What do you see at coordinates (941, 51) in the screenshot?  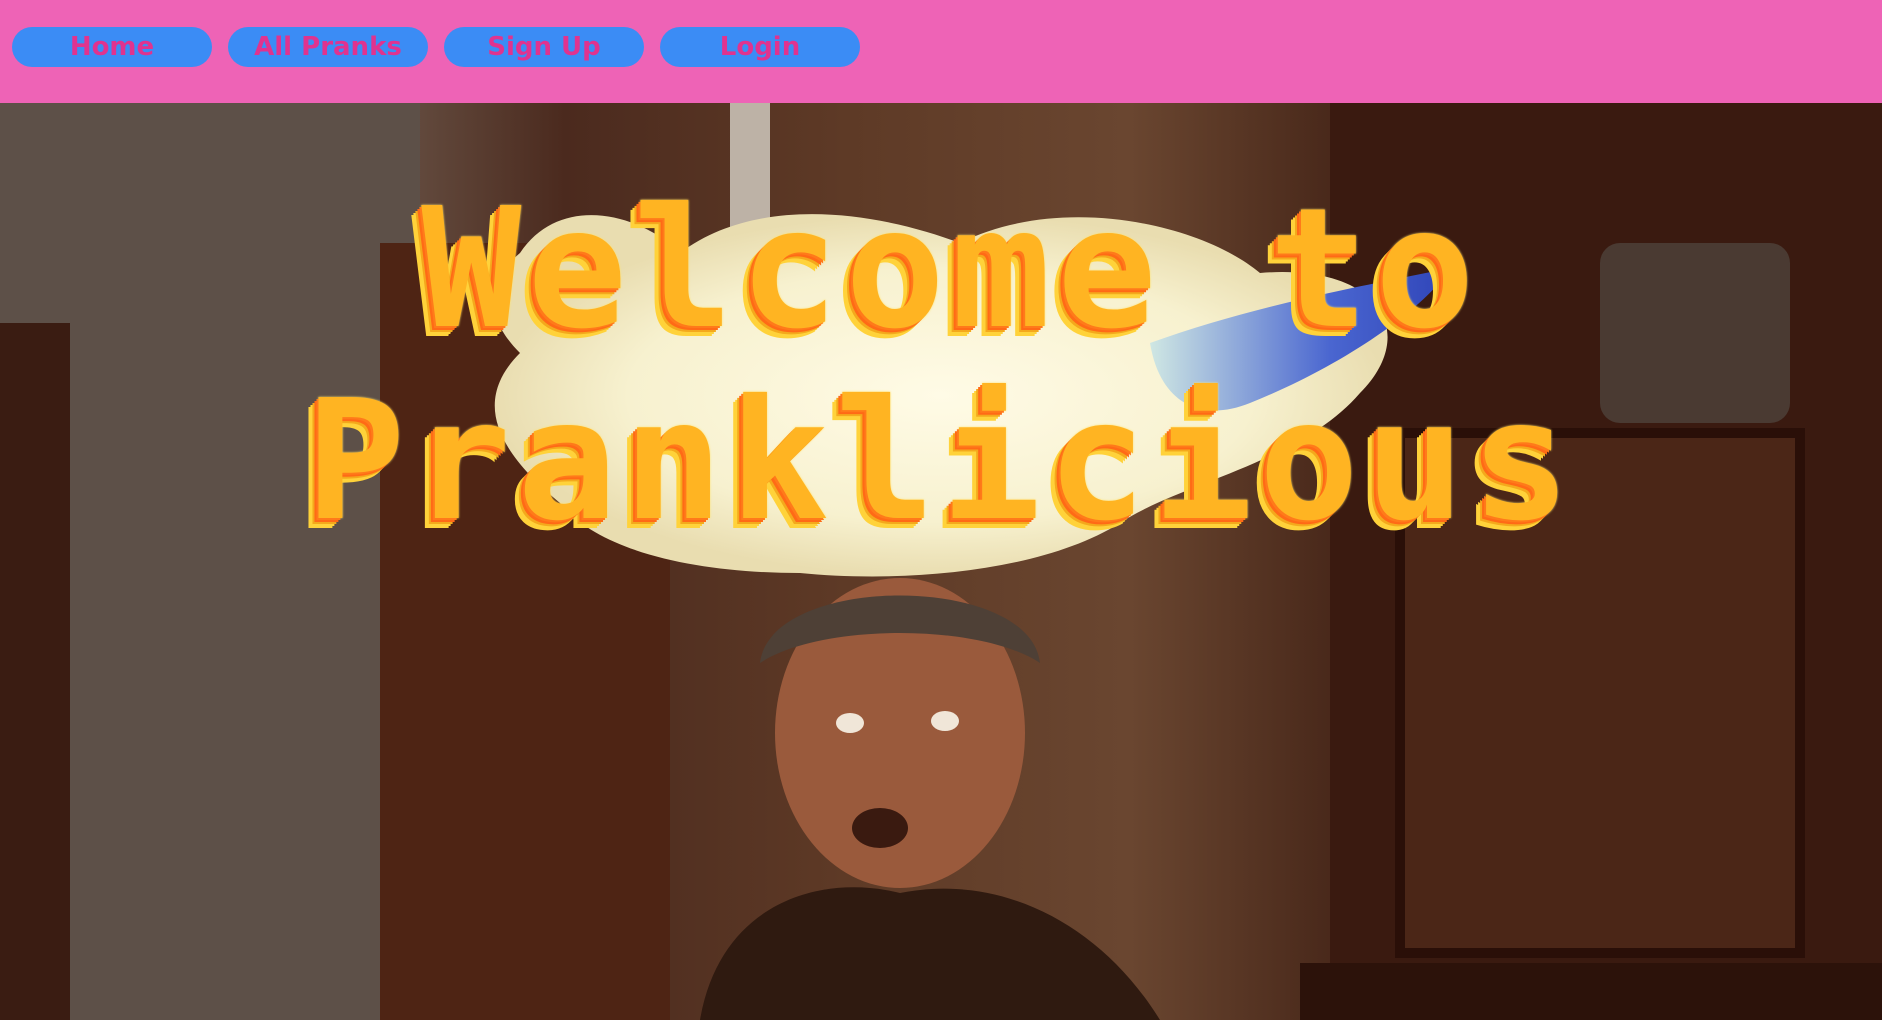 I see `navbar: Home All Pranks Sign Up Login` at bounding box center [941, 51].